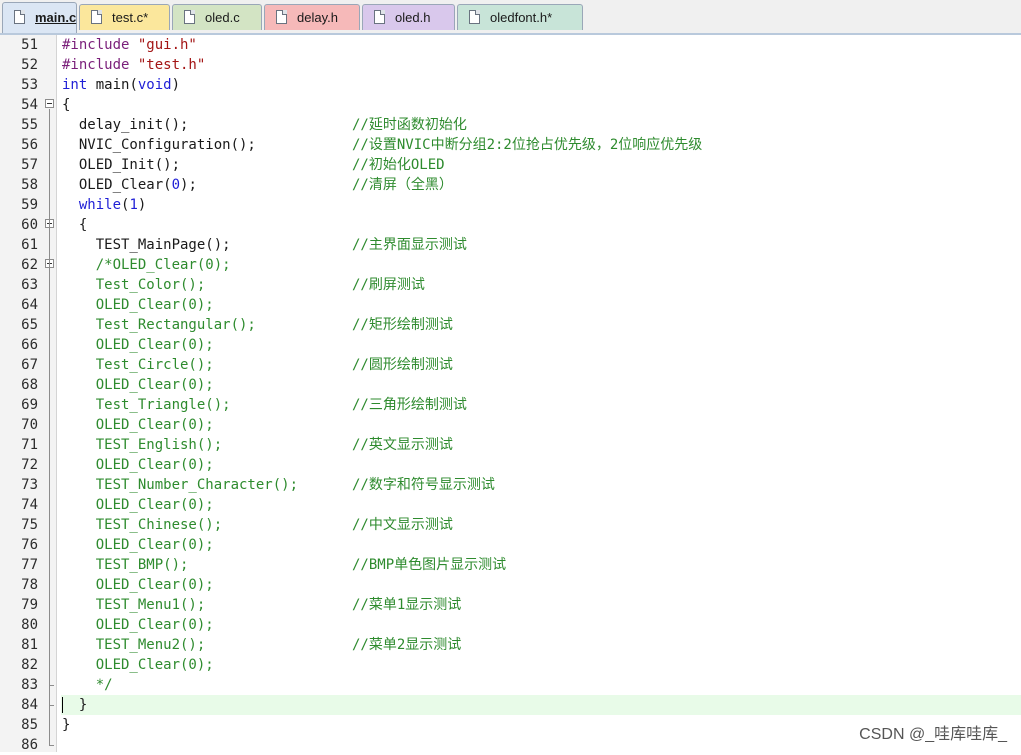 This screenshot has height=755, width=1021. What do you see at coordinates (130, 17) in the screenshot?
I see `tab-label: test.c*` at bounding box center [130, 17].